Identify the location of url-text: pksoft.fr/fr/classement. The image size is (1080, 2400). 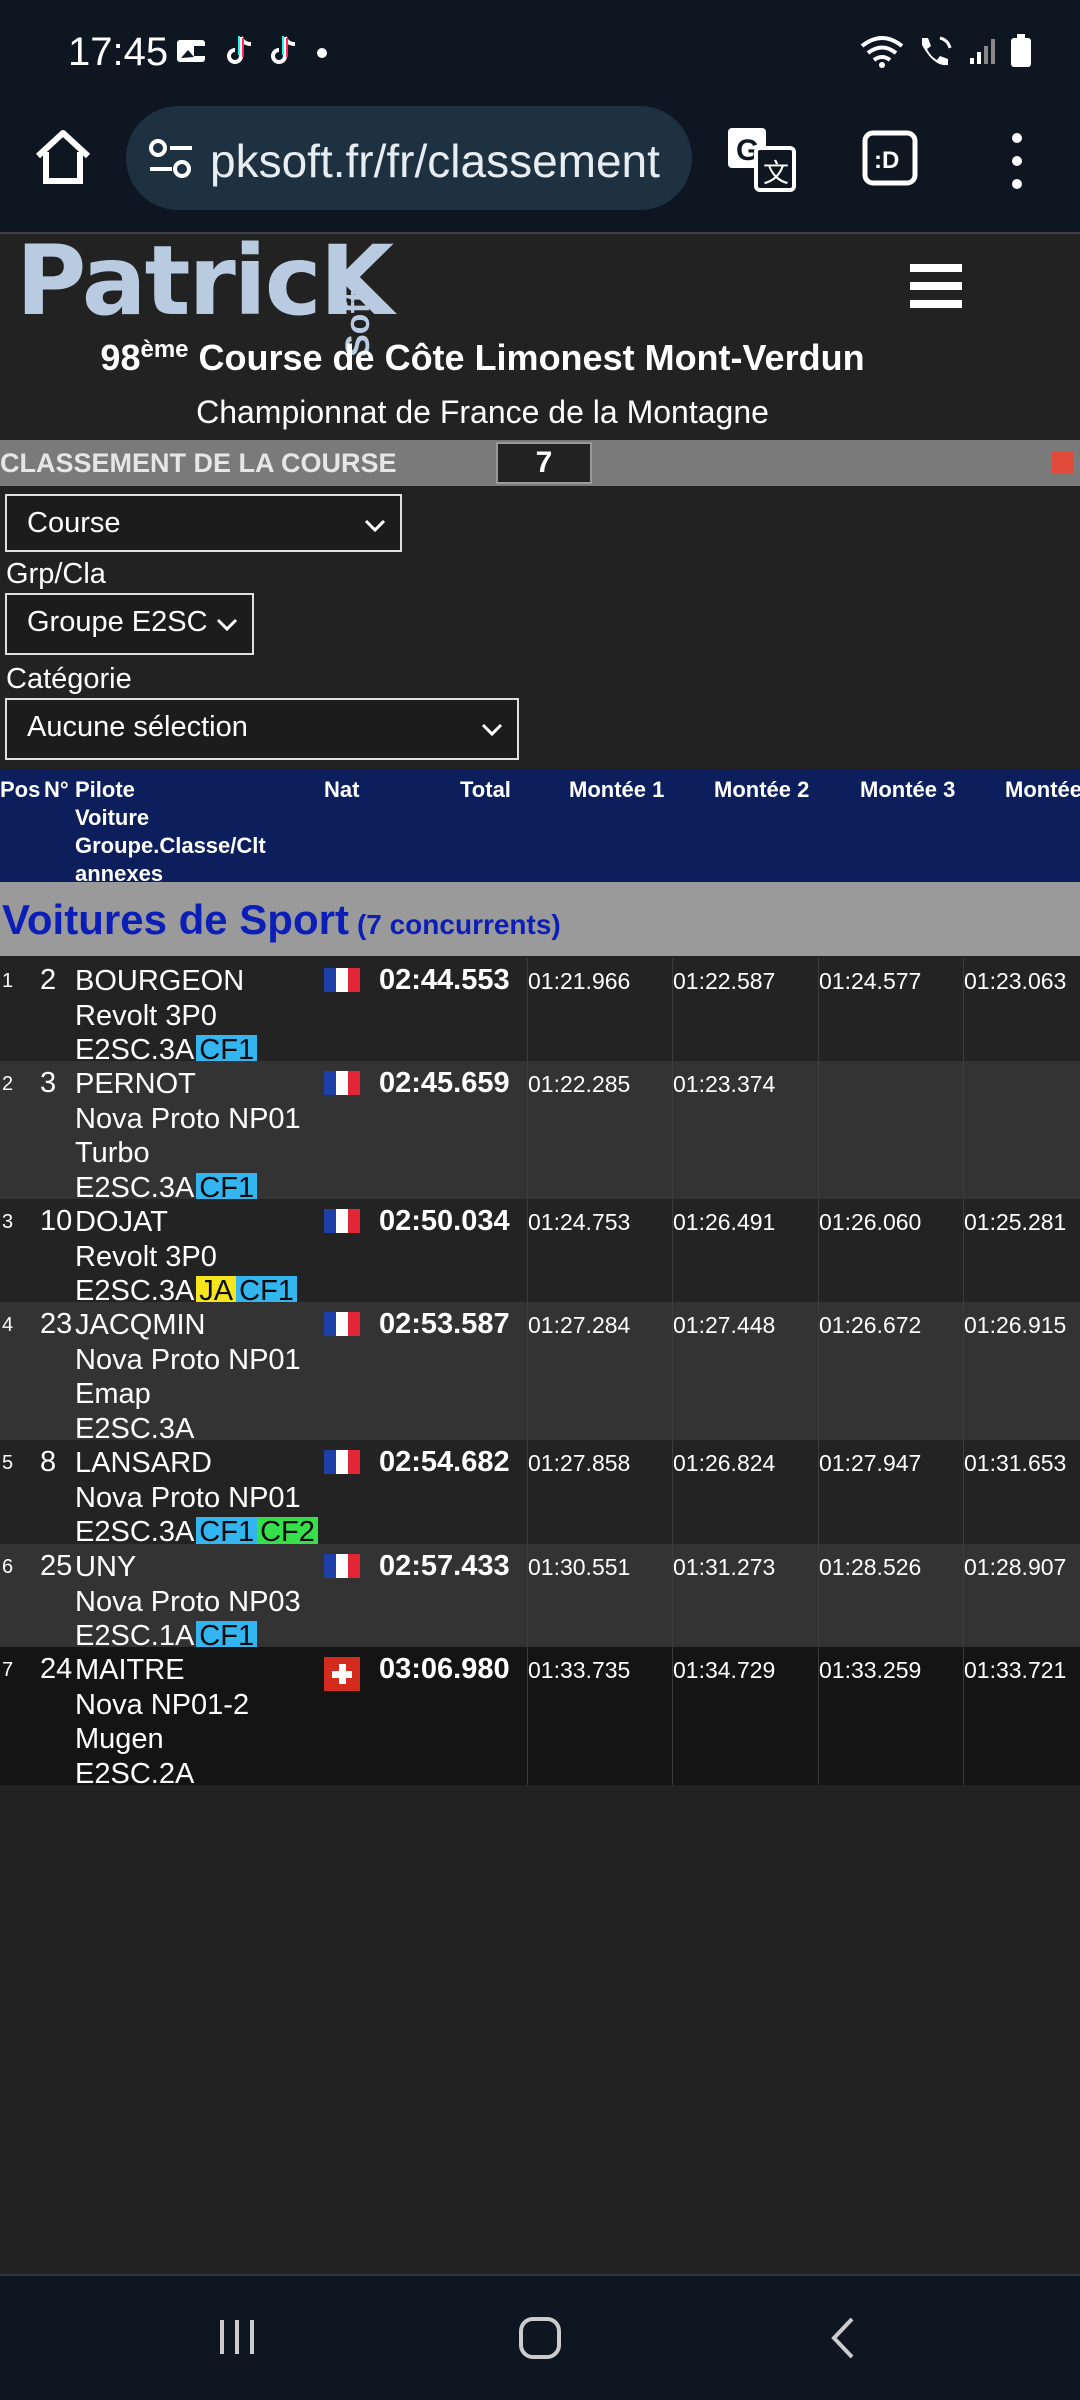
(435, 161).